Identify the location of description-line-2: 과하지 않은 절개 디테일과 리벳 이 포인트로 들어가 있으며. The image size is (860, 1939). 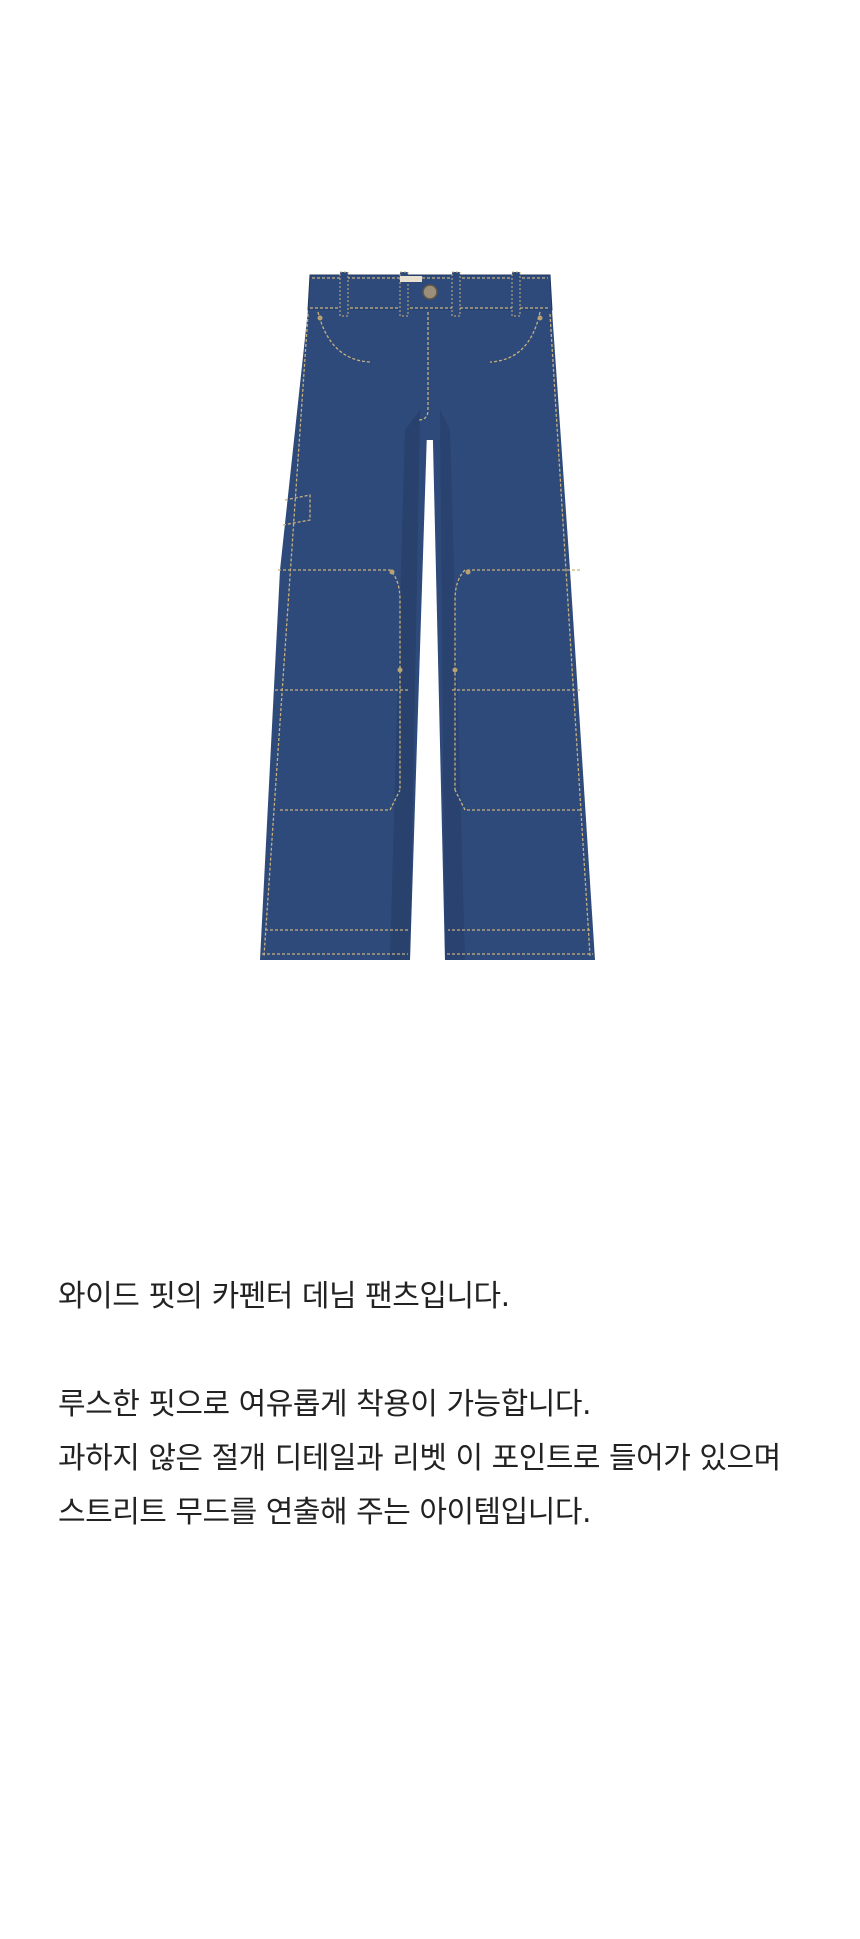
(419, 1458).